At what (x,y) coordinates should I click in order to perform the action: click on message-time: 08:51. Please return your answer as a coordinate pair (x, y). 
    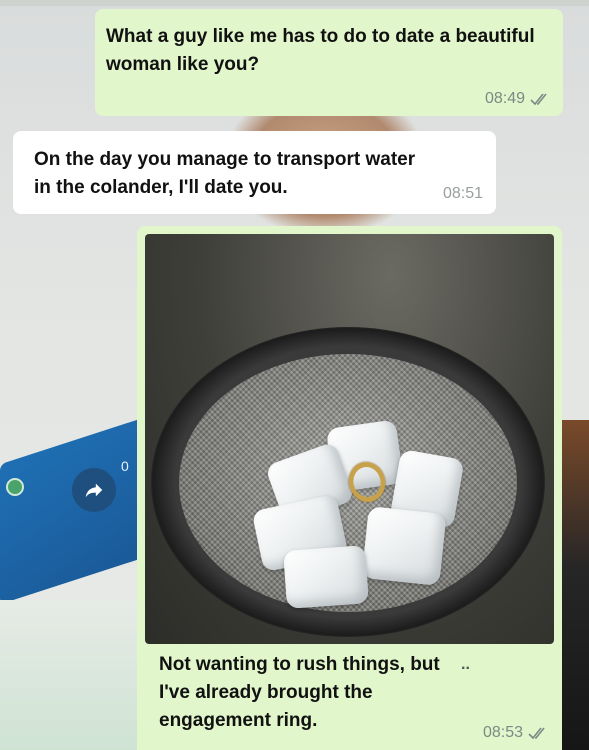
    Looking at the image, I should click on (462, 193).